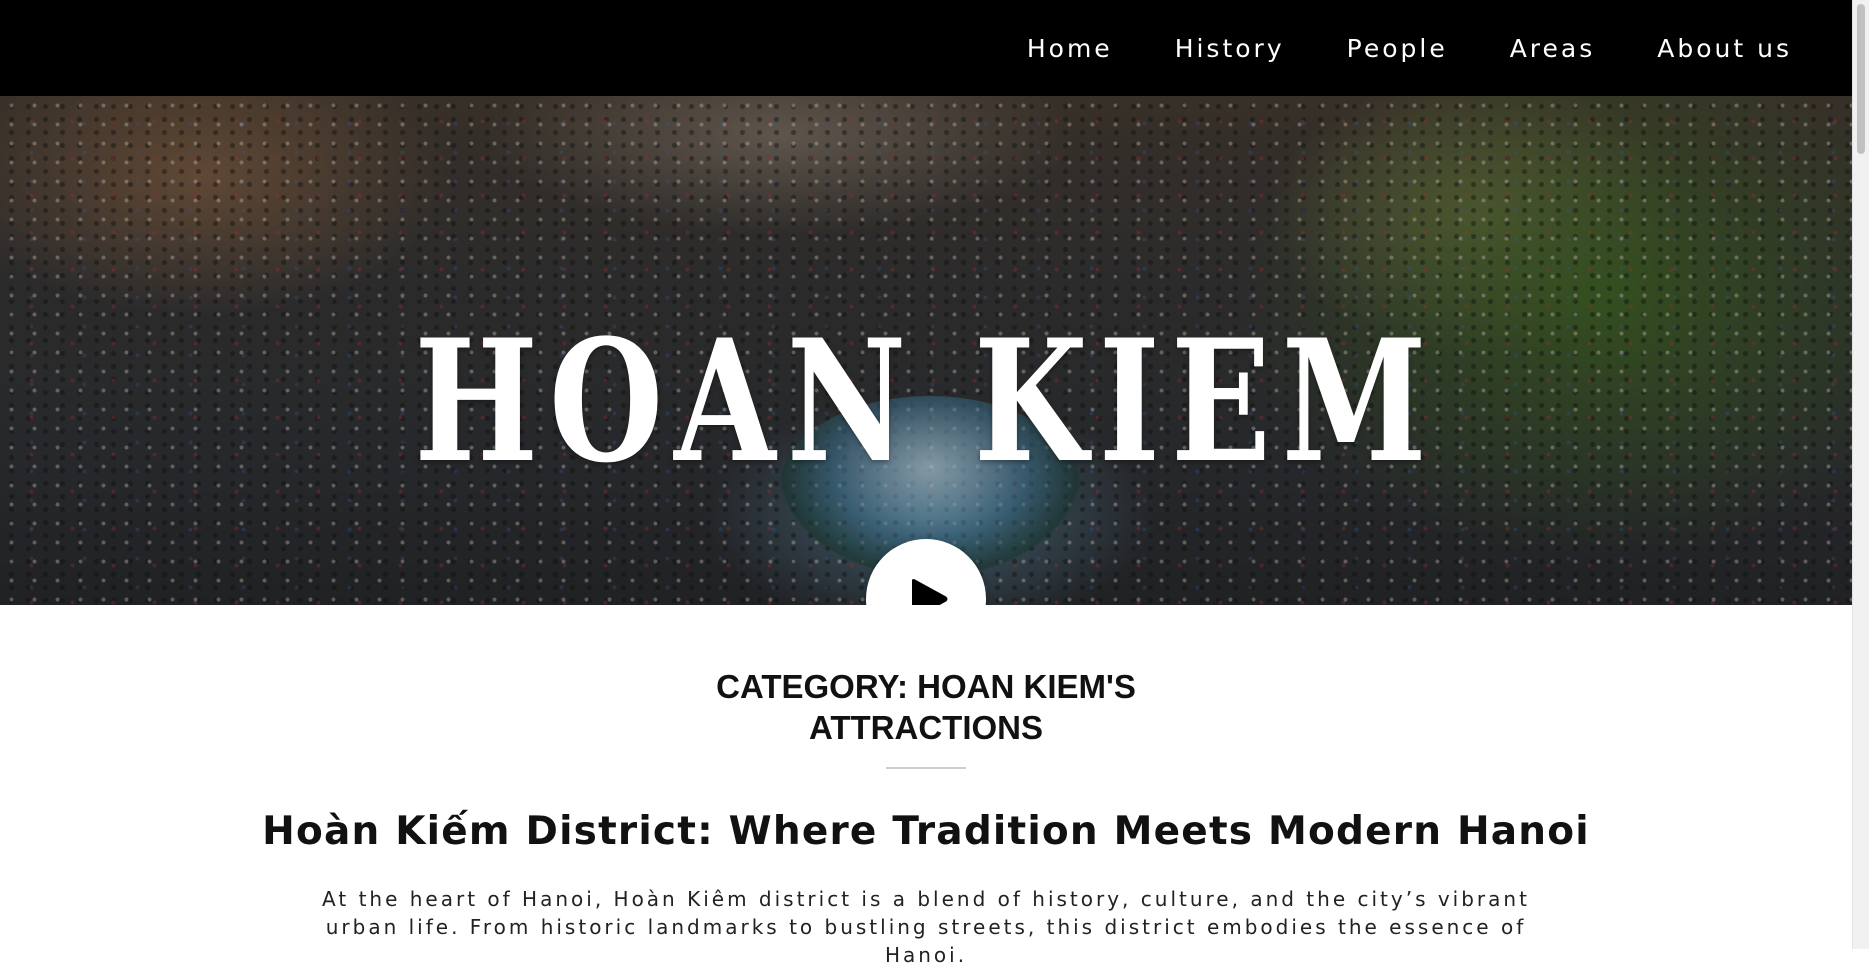  What do you see at coordinates (926, 401) in the screenshot?
I see `hero-title: HOAN KIEM` at bounding box center [926, 401].